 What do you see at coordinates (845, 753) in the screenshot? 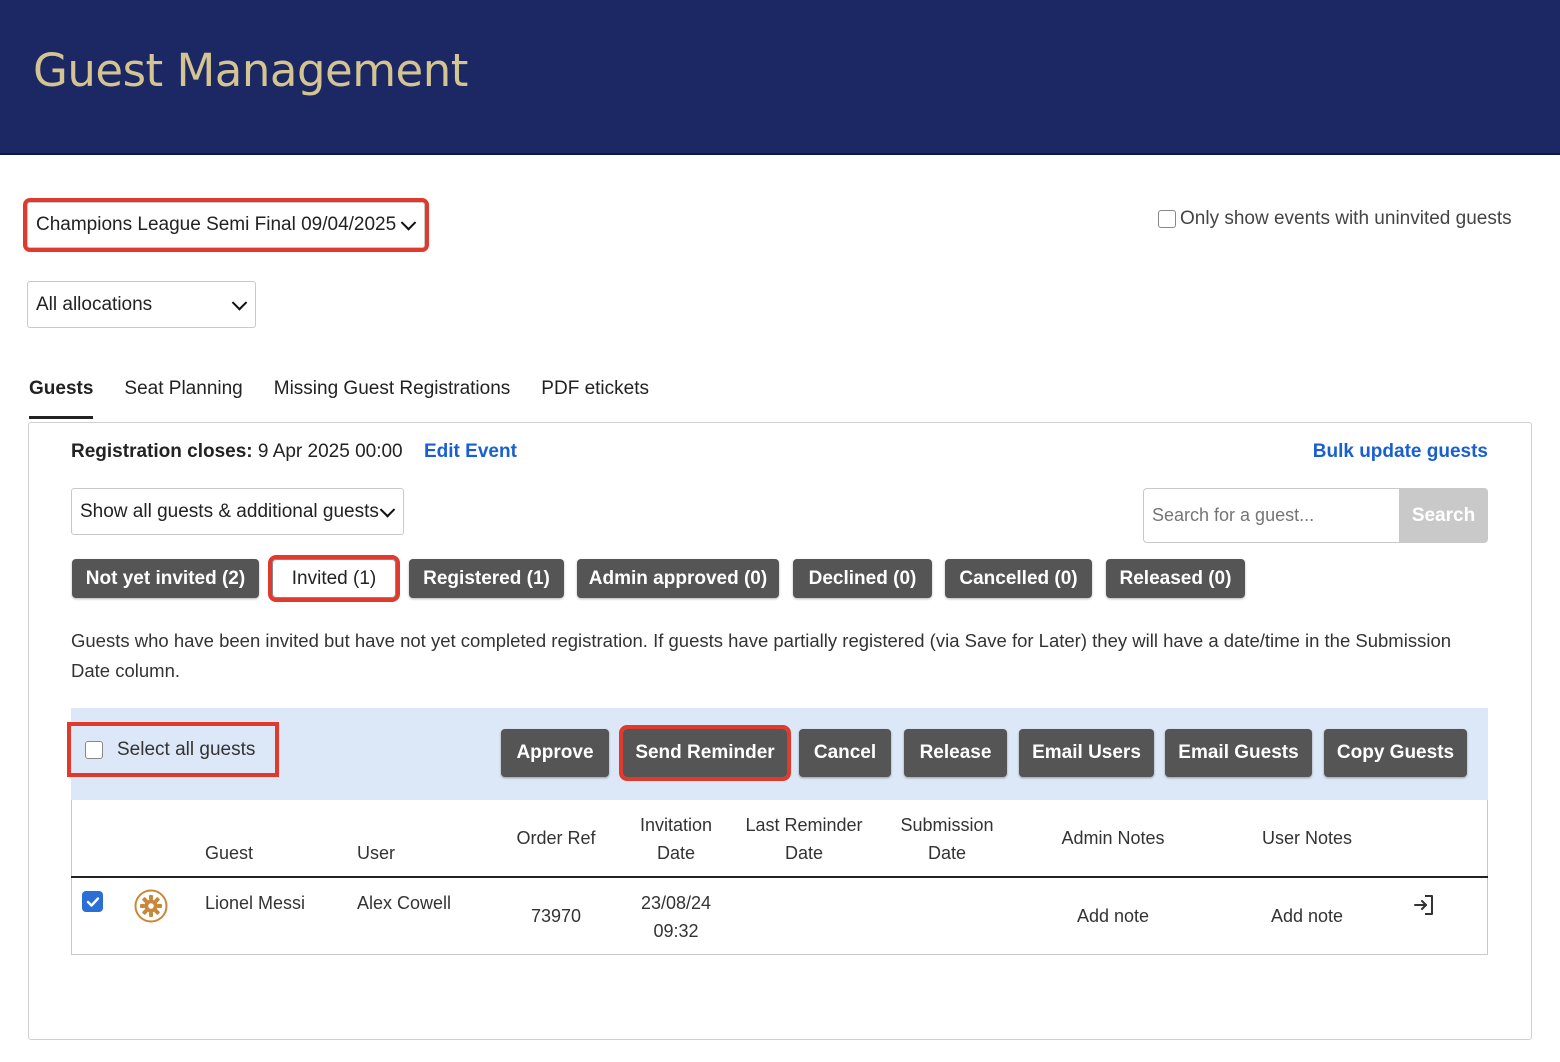
I see `cancel-button: Cancel` at bounding box center [845, 753].